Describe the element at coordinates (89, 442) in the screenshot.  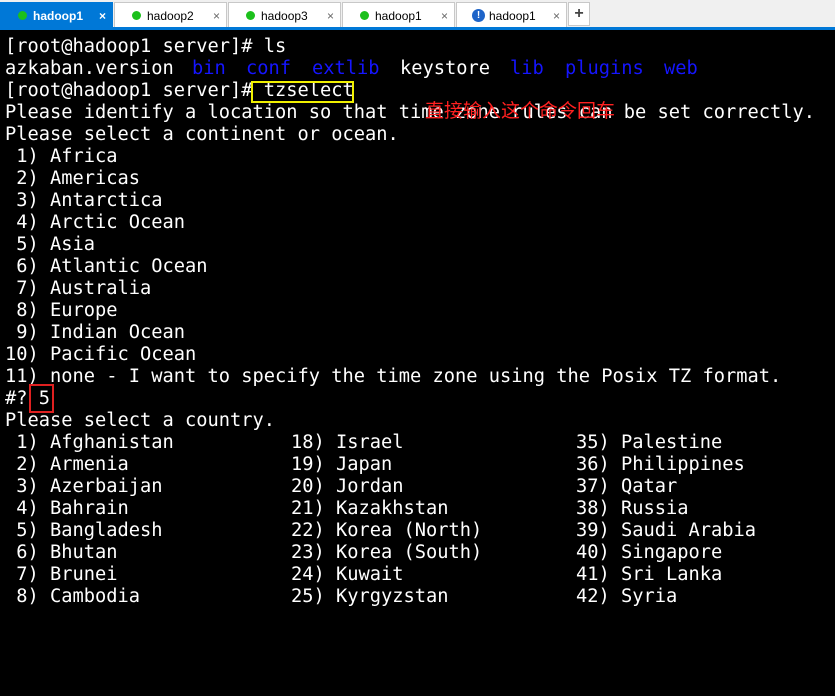
I see `country-option: 1) Afghanistan` at that location.